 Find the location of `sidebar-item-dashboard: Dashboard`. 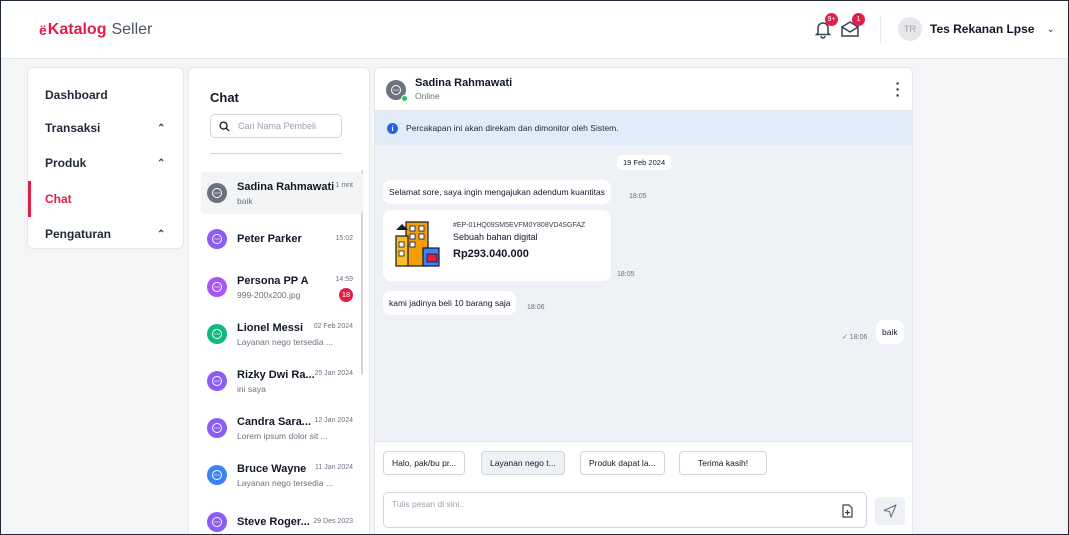

sidebar-item-dashboard: Dashboard is located at coordinates (105, 95).